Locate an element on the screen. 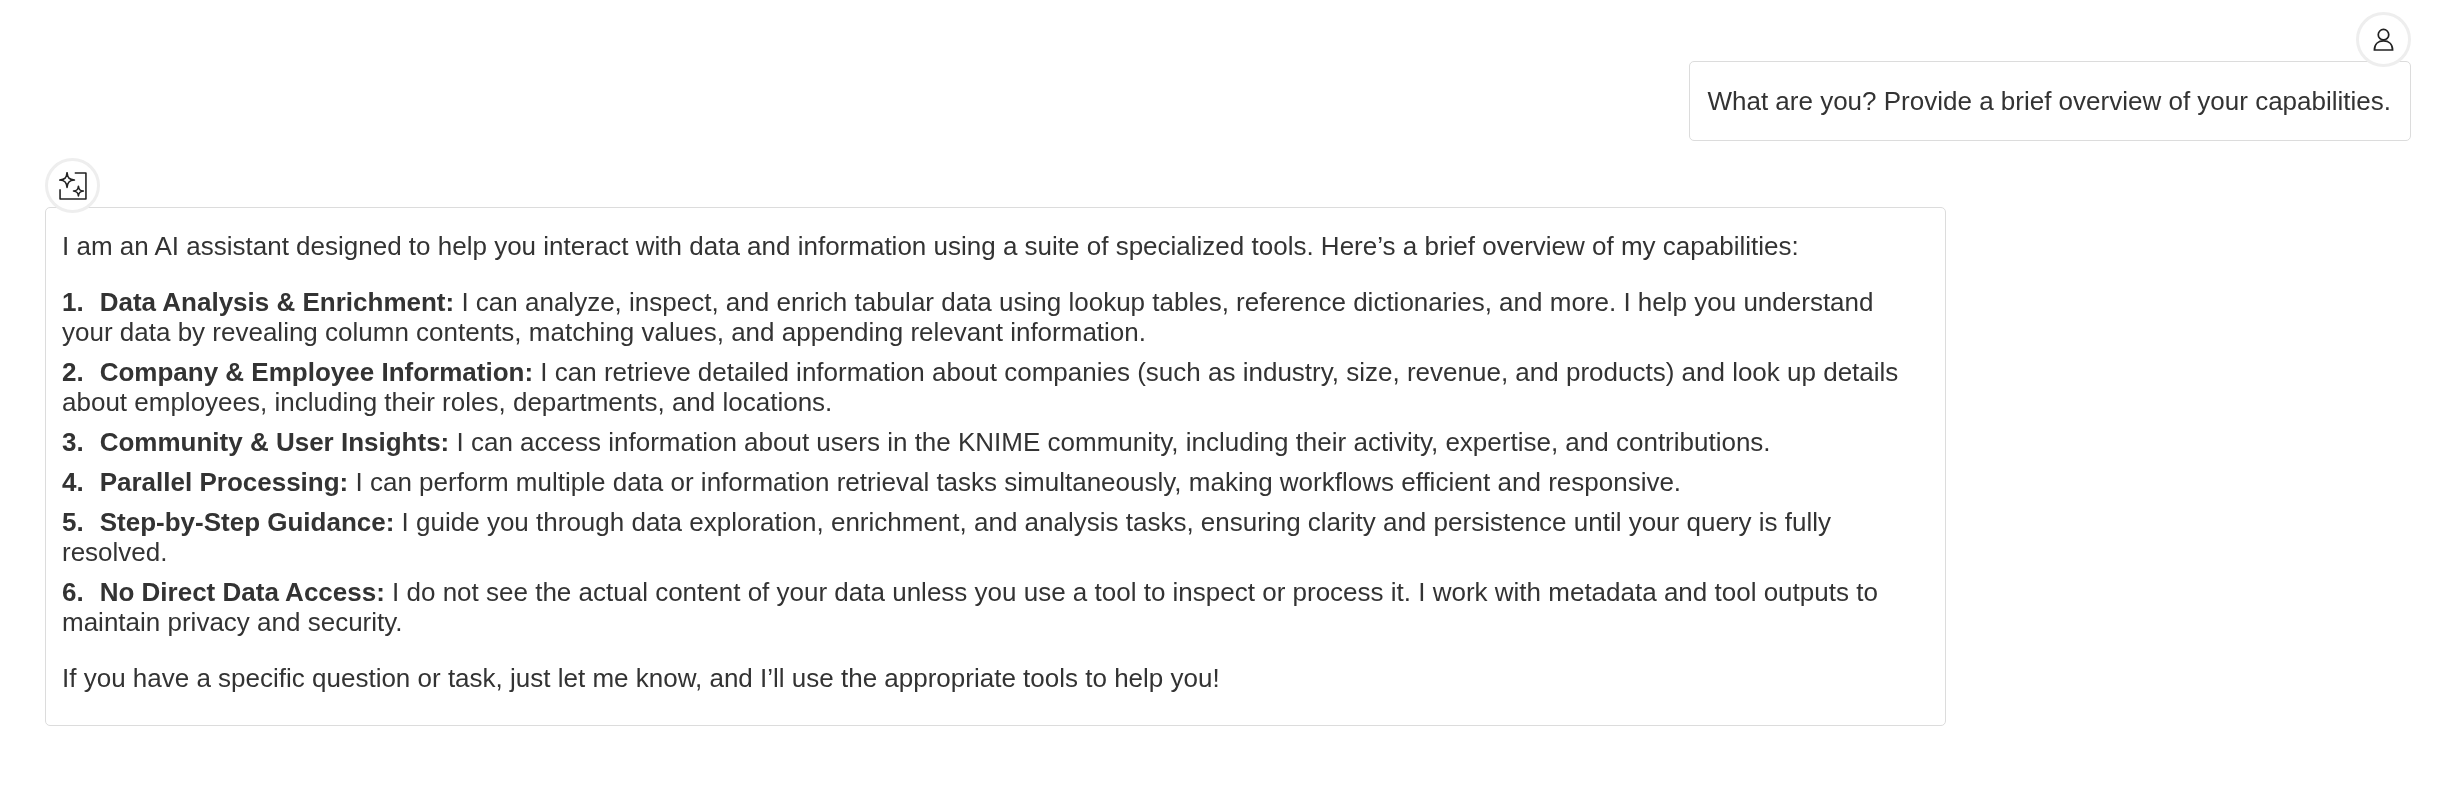 This screenshot has width=2440, height=792. assistant-intro-text: I am an AI assistant designed to help you interact with data and information using a suite of specialized tools. Here’s a brief overview of my capabilities: is located at coordinates (931, 246).